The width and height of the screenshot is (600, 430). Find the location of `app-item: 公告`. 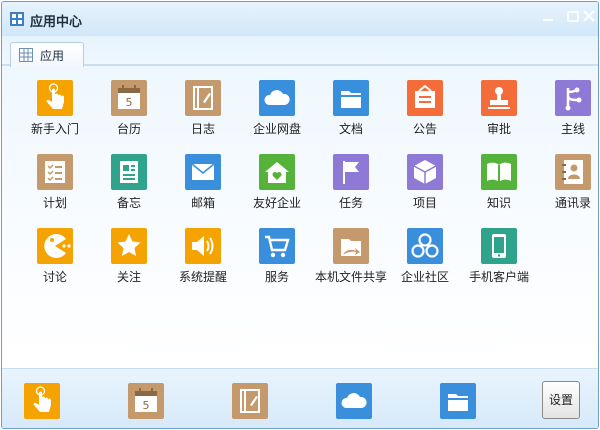

app-item: 公告 is located at coordinates (425, 113).